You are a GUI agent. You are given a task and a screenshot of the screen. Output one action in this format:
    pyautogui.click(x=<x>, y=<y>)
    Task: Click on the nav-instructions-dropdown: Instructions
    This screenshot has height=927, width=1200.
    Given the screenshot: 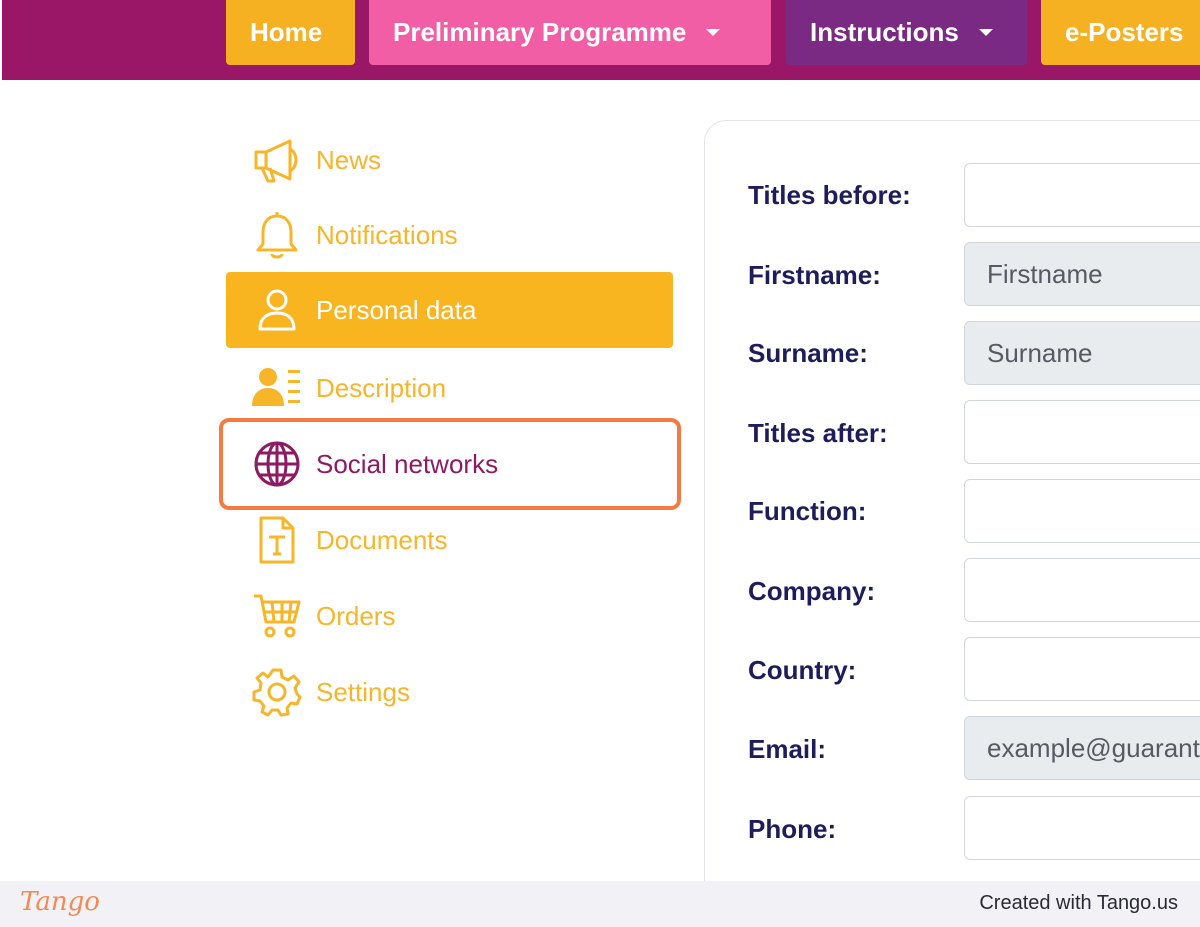 What is the action you would take?
    pyautogui.click(x=906, y=32)
    